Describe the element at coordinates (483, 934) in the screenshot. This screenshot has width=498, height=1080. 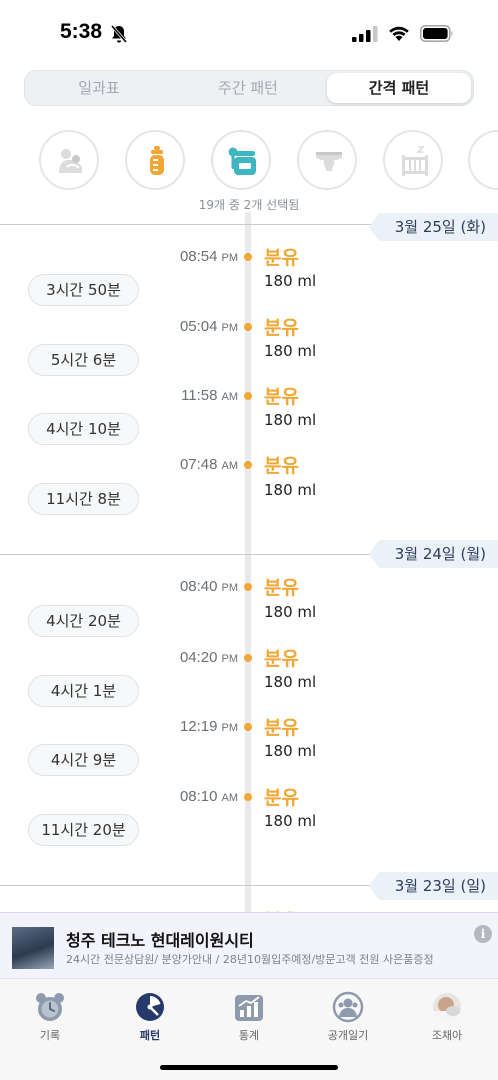
I see `ad-info-icon: i` at that location.